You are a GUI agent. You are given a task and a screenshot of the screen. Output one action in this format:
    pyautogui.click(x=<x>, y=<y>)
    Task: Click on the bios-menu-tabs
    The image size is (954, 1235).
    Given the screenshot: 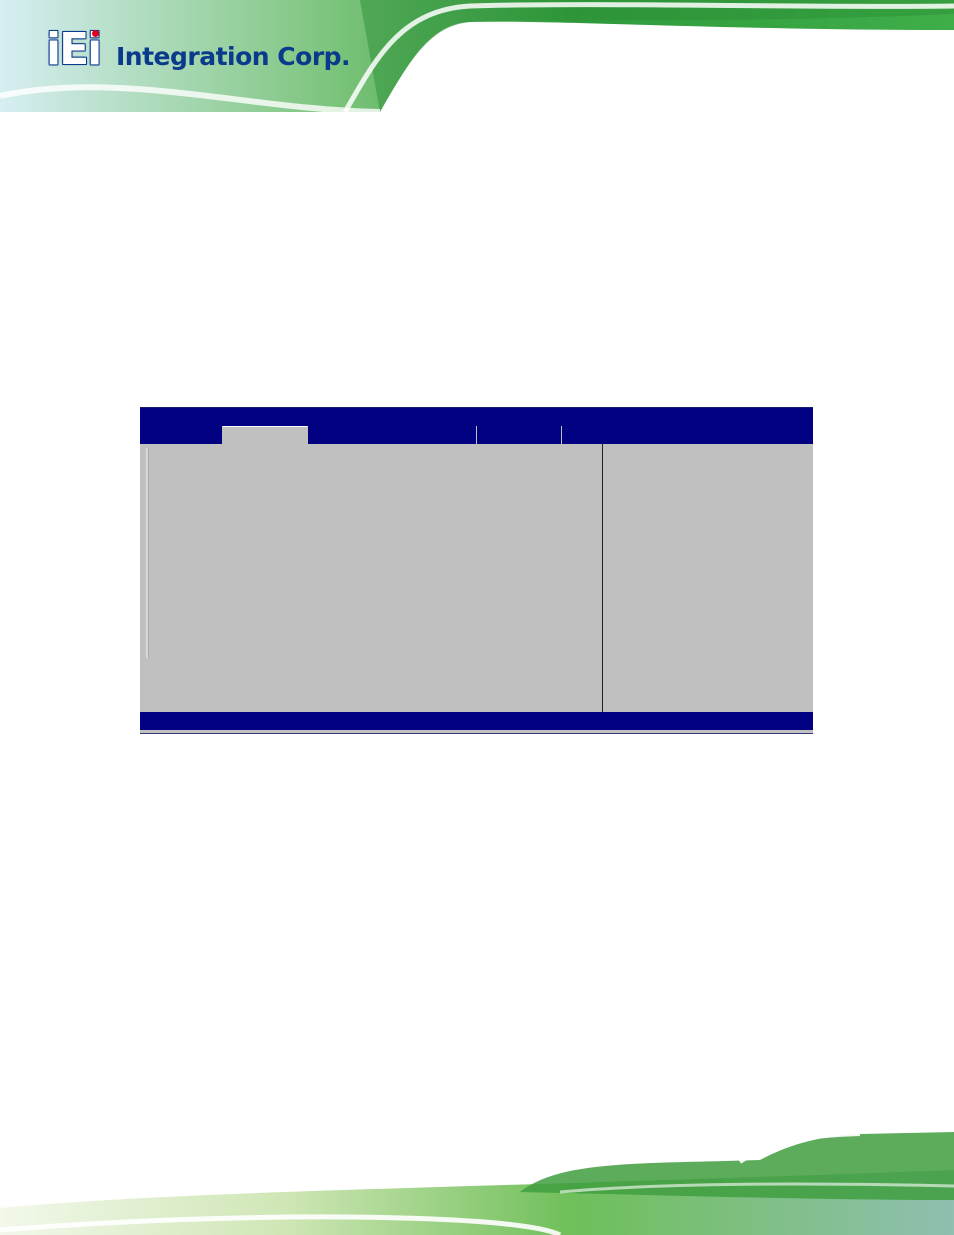 What is the action you would take?
    pyautogui.click(x=476, y=435)
    